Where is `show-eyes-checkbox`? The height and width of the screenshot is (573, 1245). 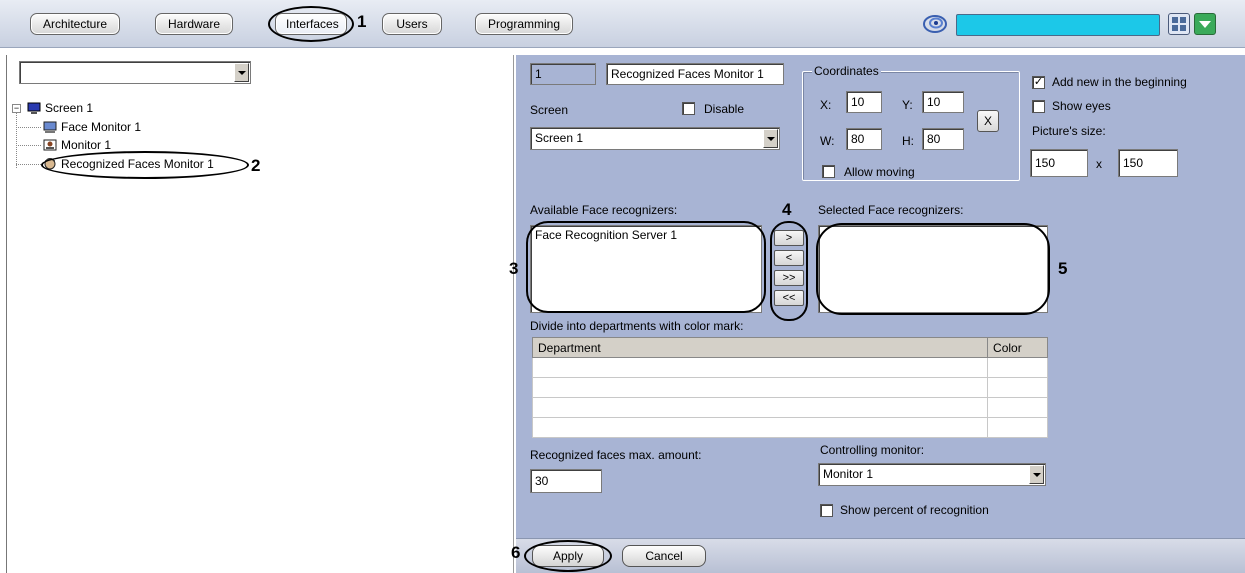 show-eyes-checkbox is located at coordinates (1038, 106).